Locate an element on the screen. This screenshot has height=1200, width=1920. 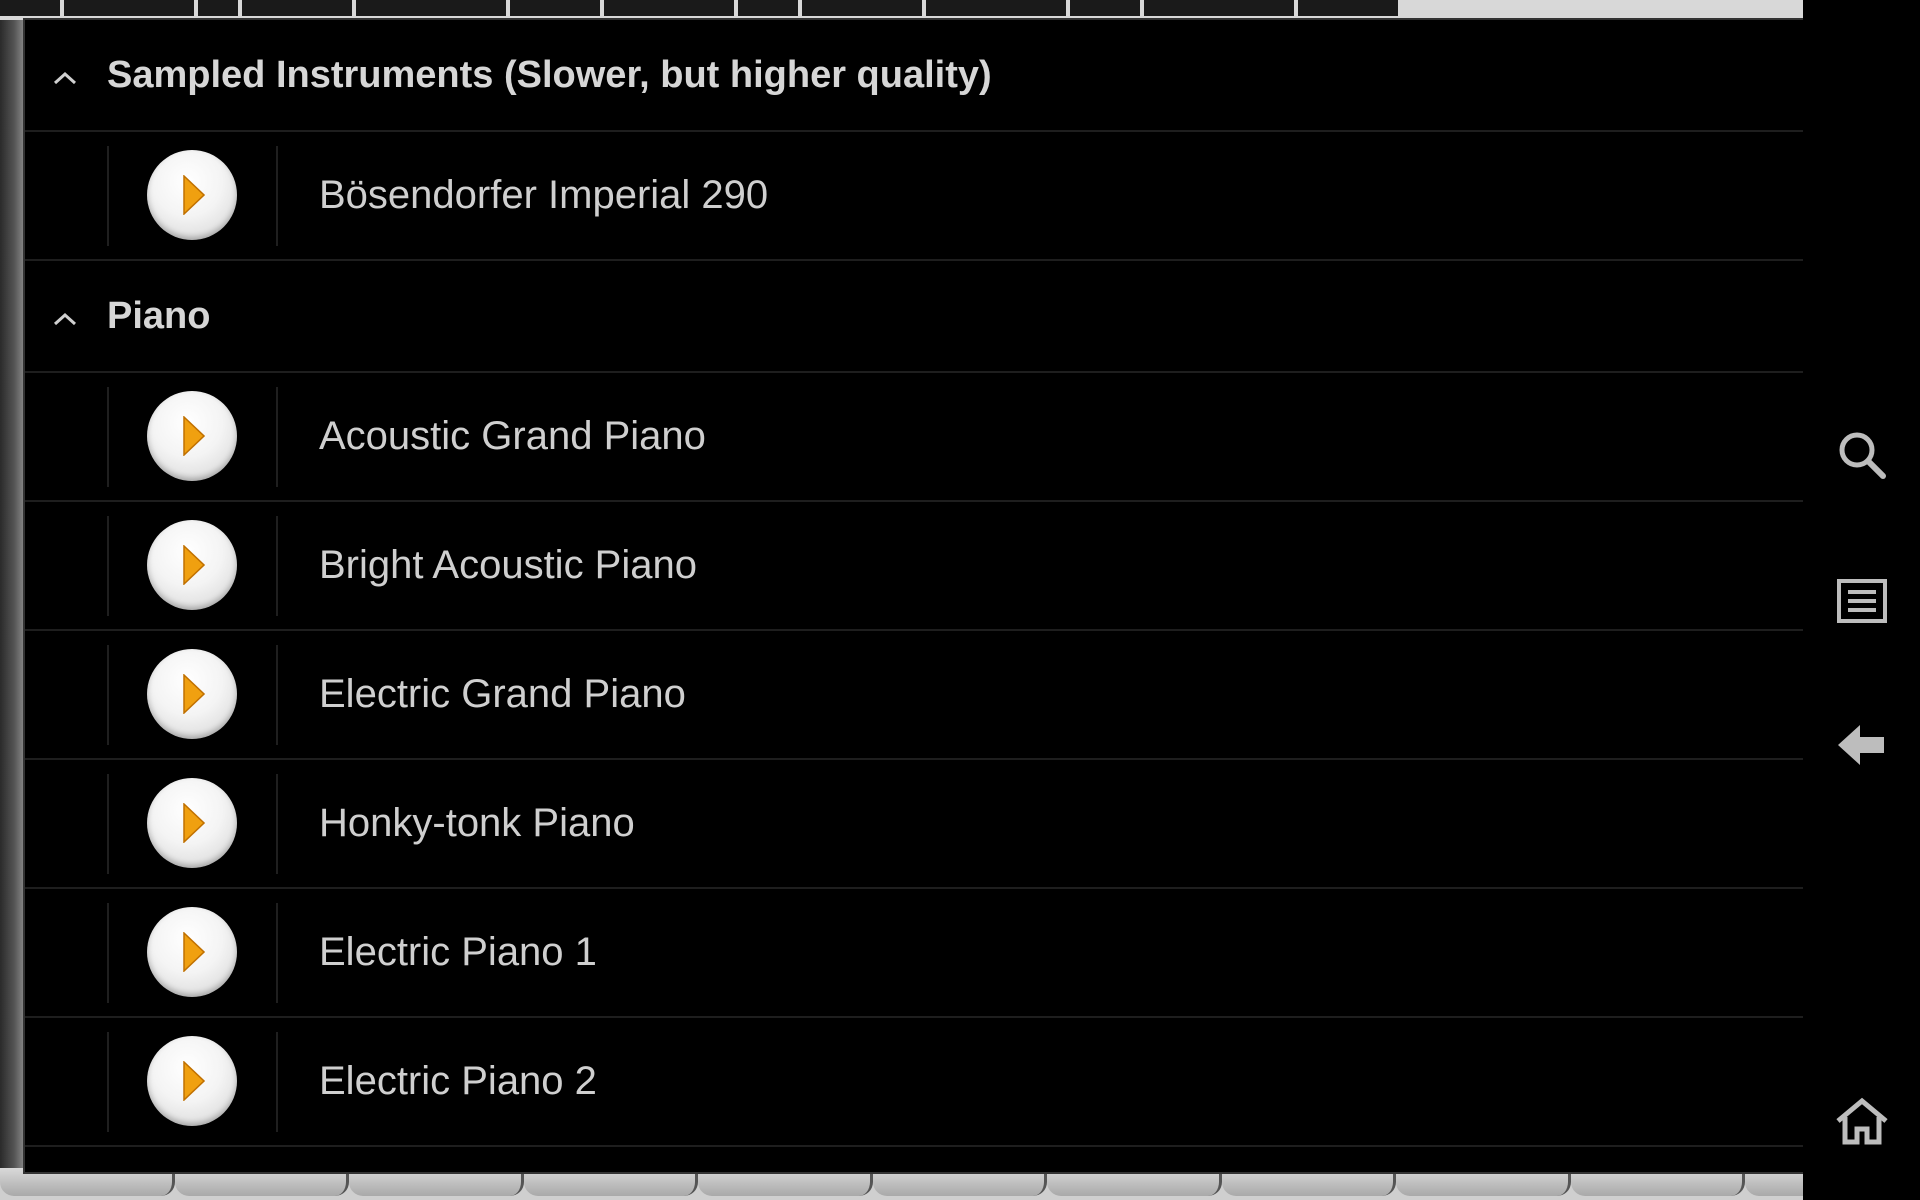
instrument-label: Electric Piano 1 is located at coordinates (458, 952).